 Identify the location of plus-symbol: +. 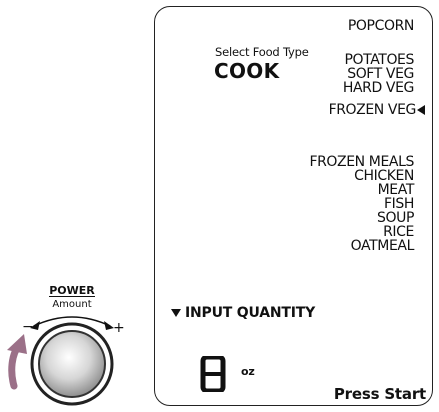
(119, 328).